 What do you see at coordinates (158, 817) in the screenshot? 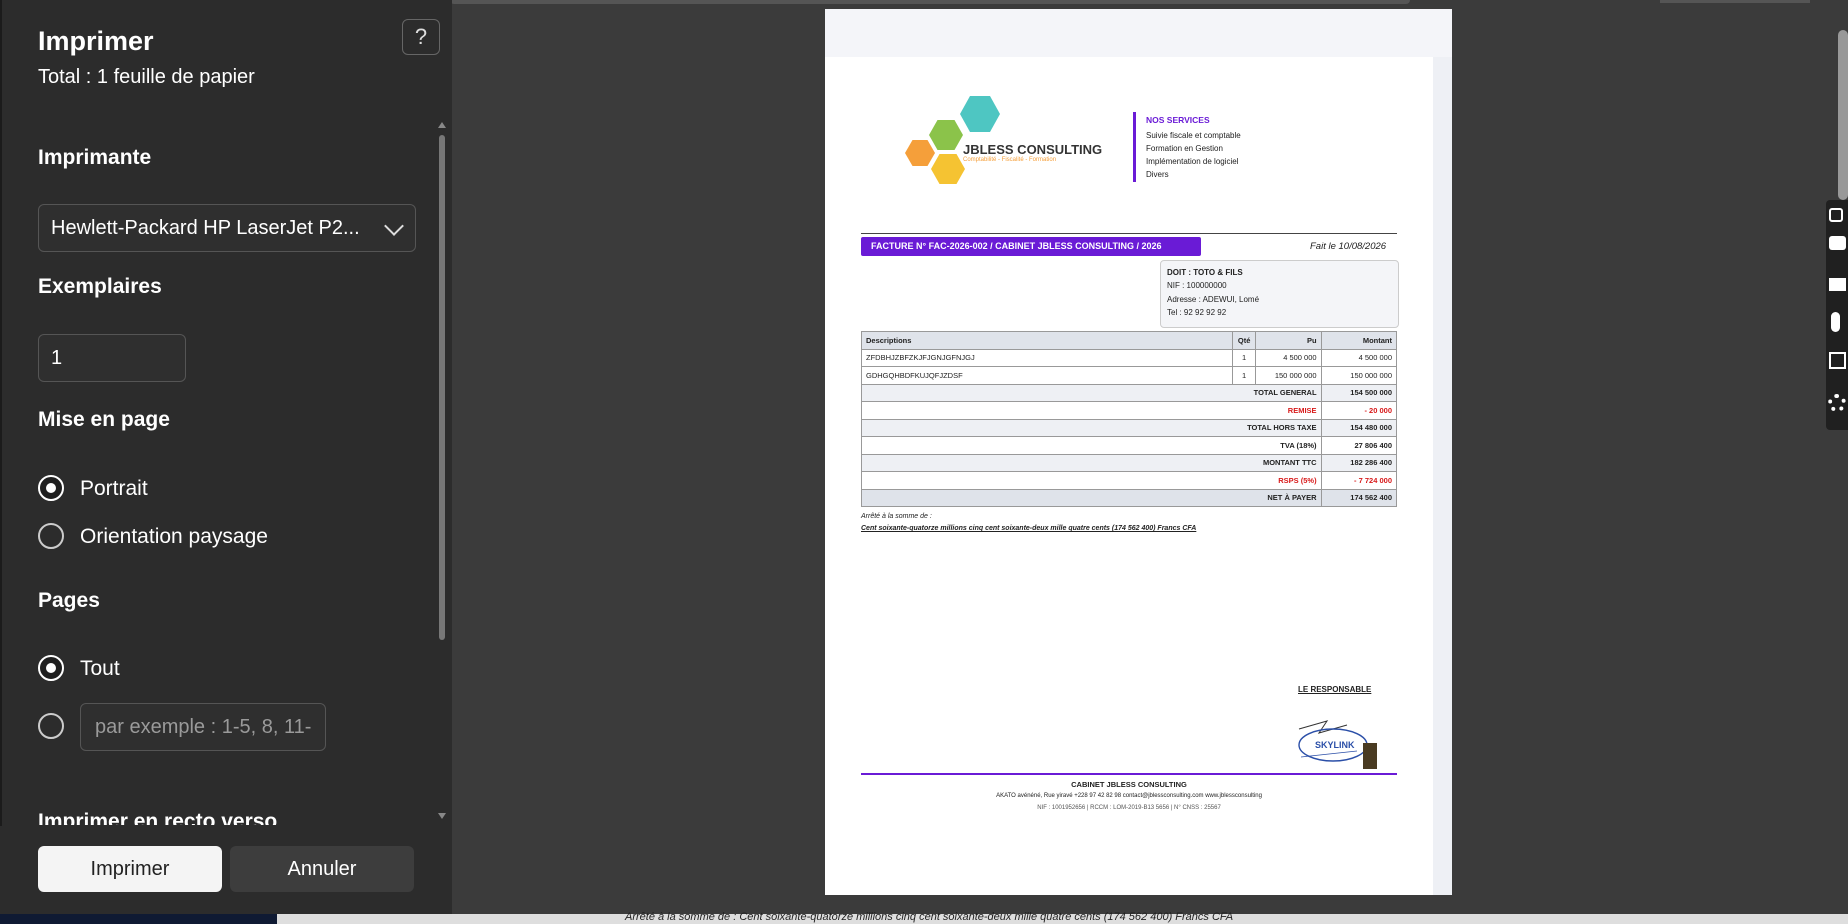
I see `duplex-label: Imprimer en recto verso` at bounding box center [158, 817].